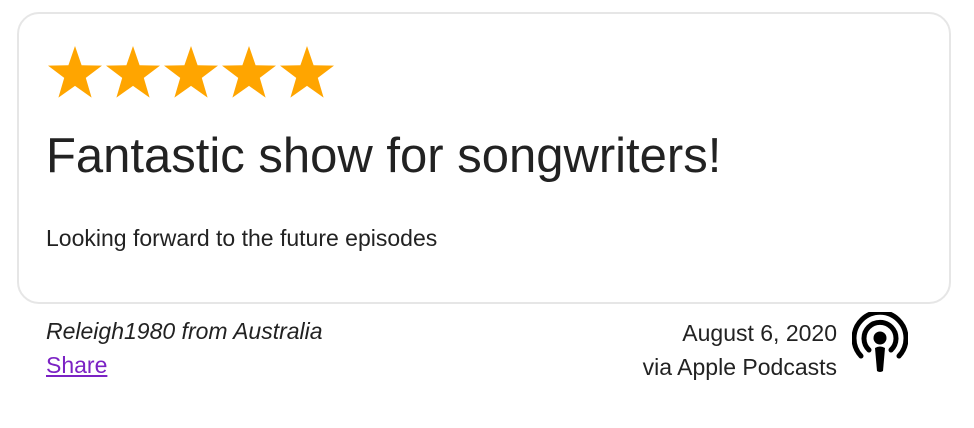 This screenshot has height=428, width=974. Describe the element at coordinates (184, 331) in the screenshot. I see `review-author: Releigh1980 from Australia` at that location.